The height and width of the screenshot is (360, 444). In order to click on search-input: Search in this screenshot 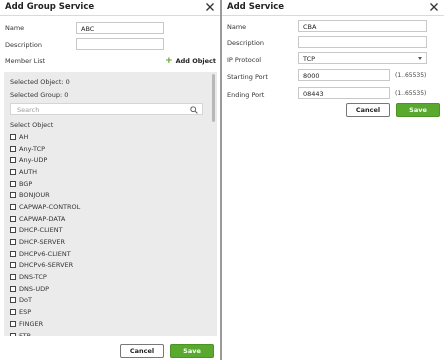, I will do `click(106, 109)`.